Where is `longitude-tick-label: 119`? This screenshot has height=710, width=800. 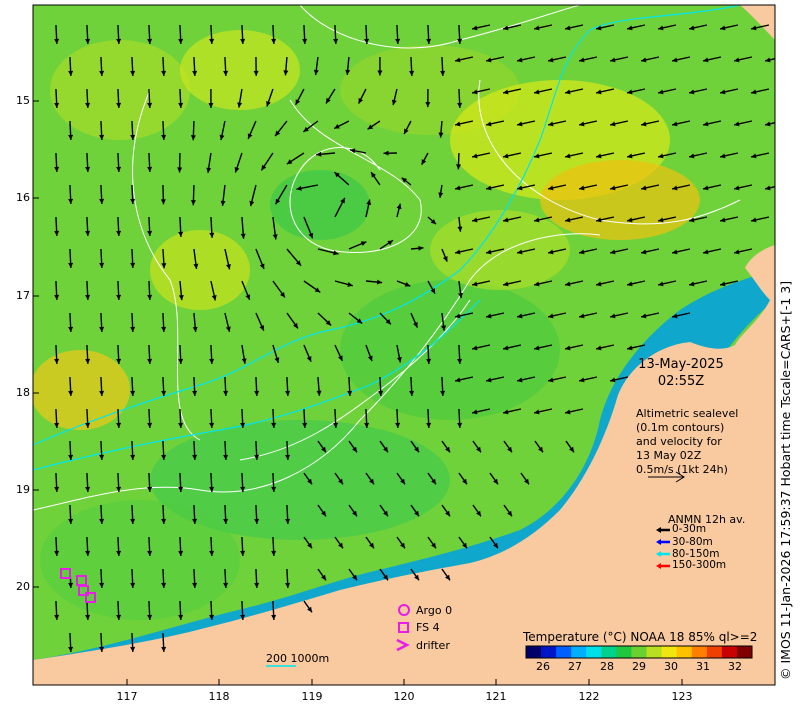 longitude-tick-label: 119 is located at coordinates (312, 696).